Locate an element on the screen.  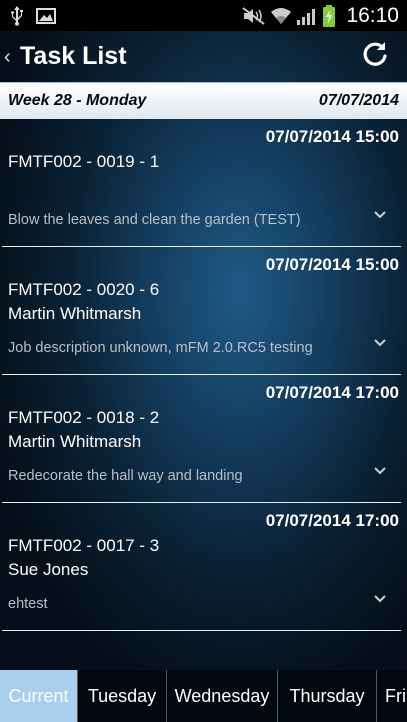
task-code: FMTF002 - 0017 - 3 is located at coordinates (84, 545).